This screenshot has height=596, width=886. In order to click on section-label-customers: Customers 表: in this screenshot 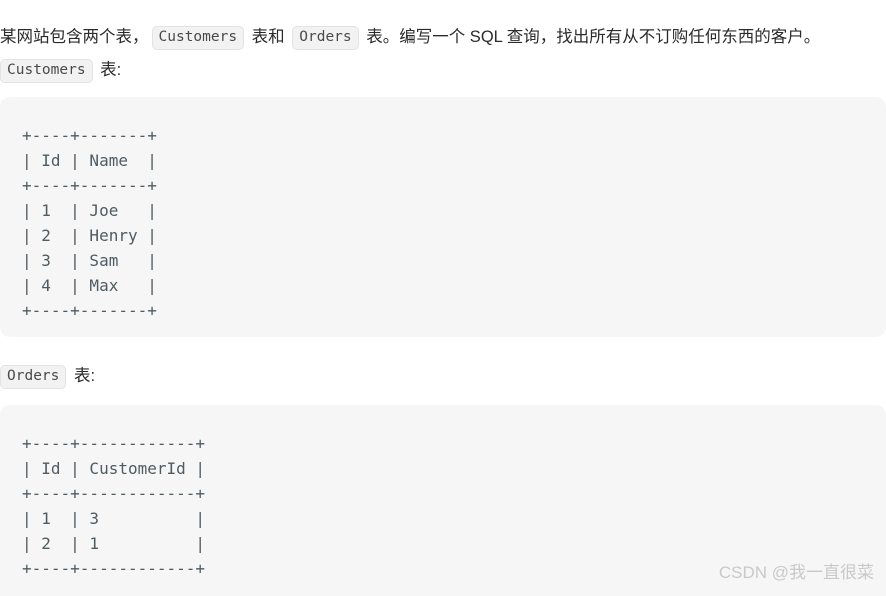, I will do `click(60, 70)`.